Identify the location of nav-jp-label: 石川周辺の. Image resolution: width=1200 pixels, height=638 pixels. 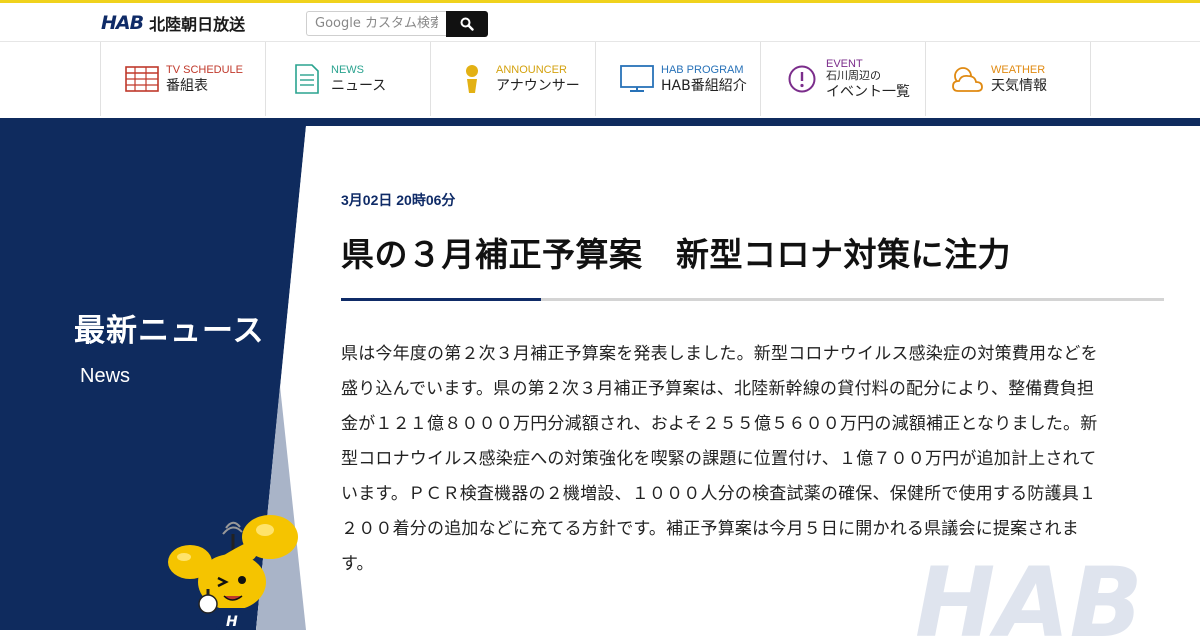
(853, 76).